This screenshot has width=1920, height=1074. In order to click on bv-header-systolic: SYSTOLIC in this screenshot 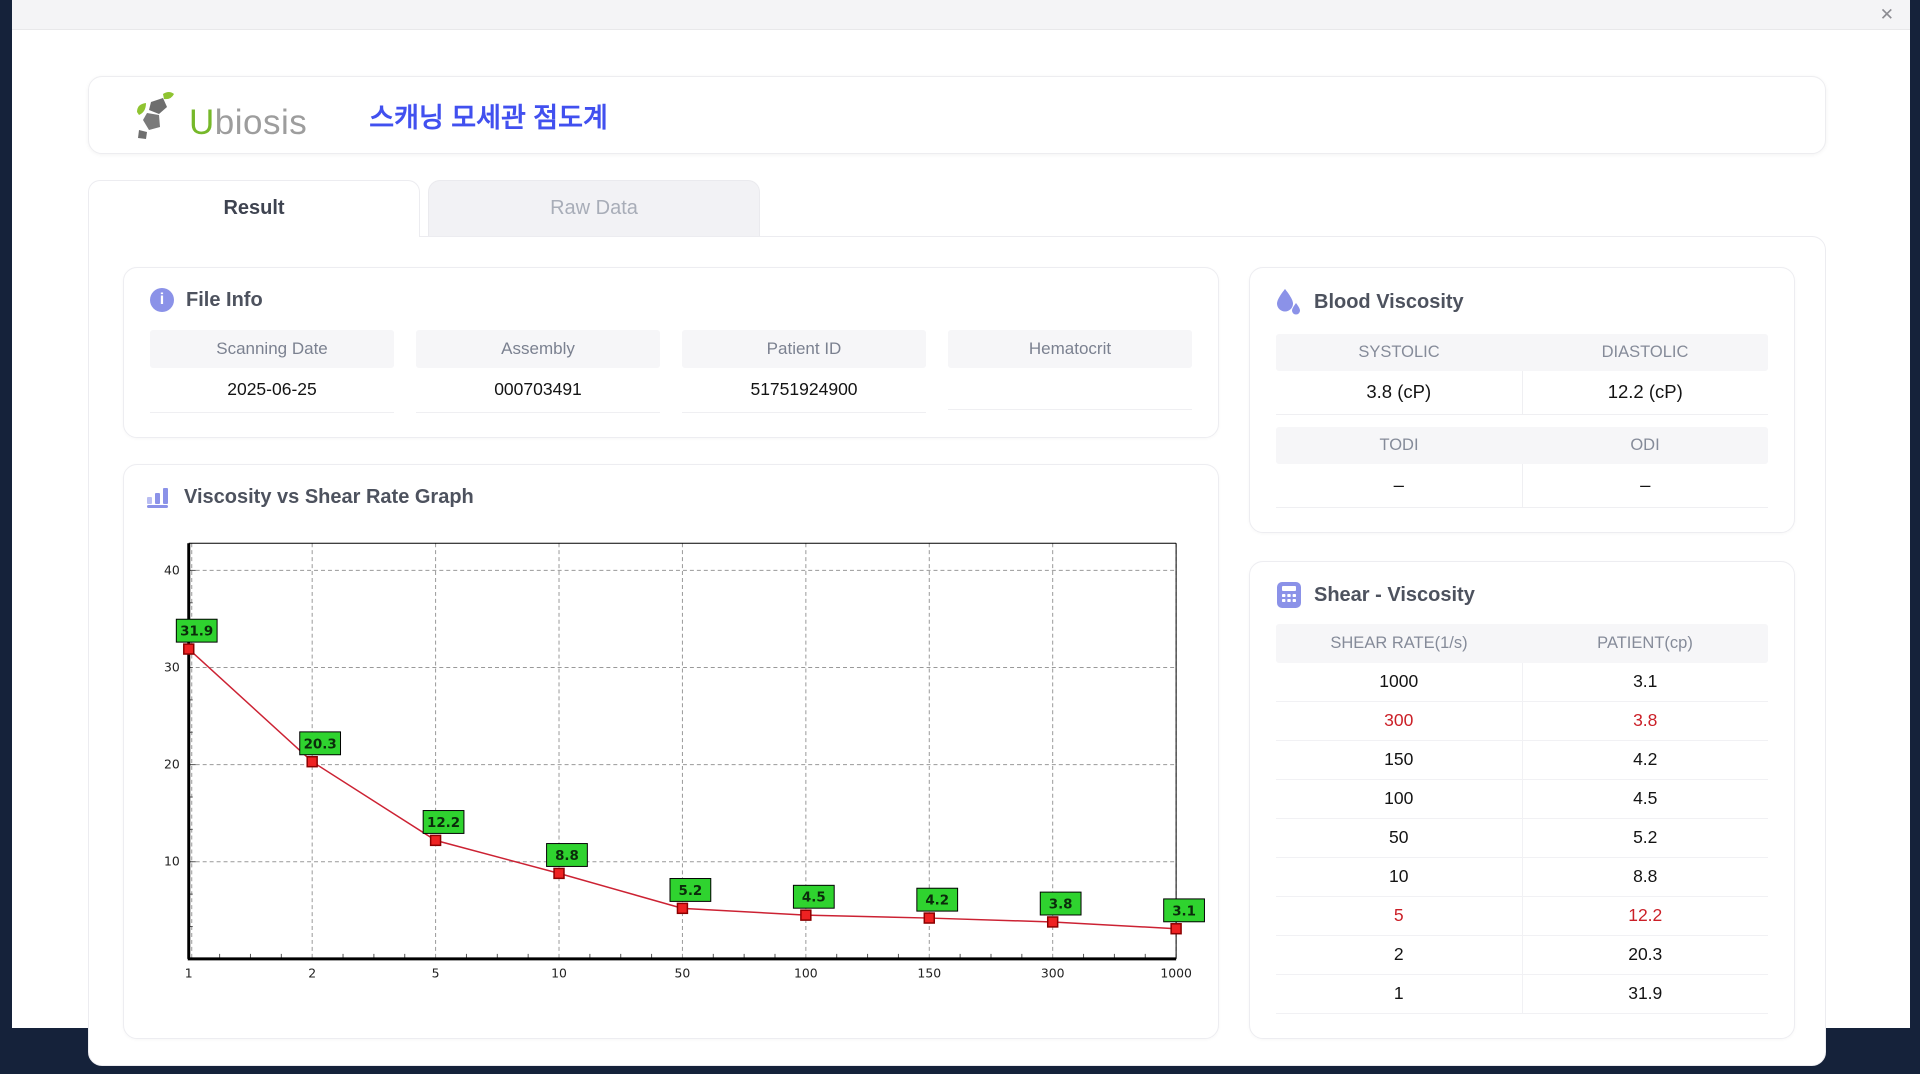, I will do `click(1399, 352)`.